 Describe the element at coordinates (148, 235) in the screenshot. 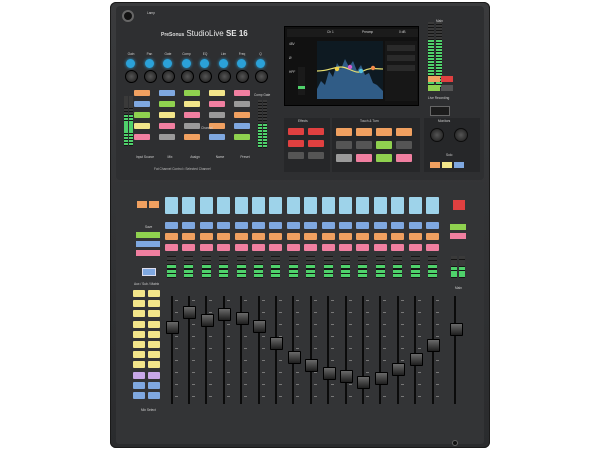

I see `save-button` at that location.